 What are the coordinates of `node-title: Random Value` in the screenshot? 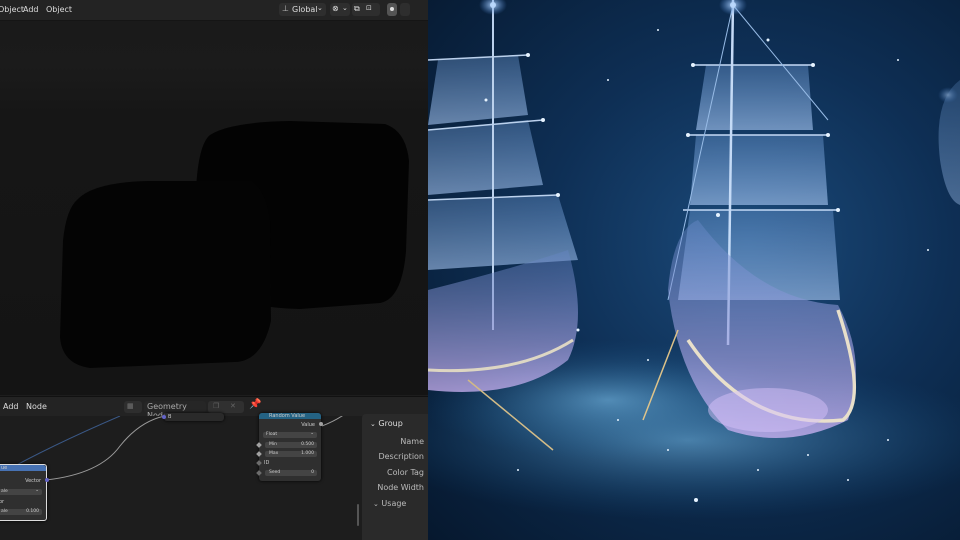 It's located at (287, 416).